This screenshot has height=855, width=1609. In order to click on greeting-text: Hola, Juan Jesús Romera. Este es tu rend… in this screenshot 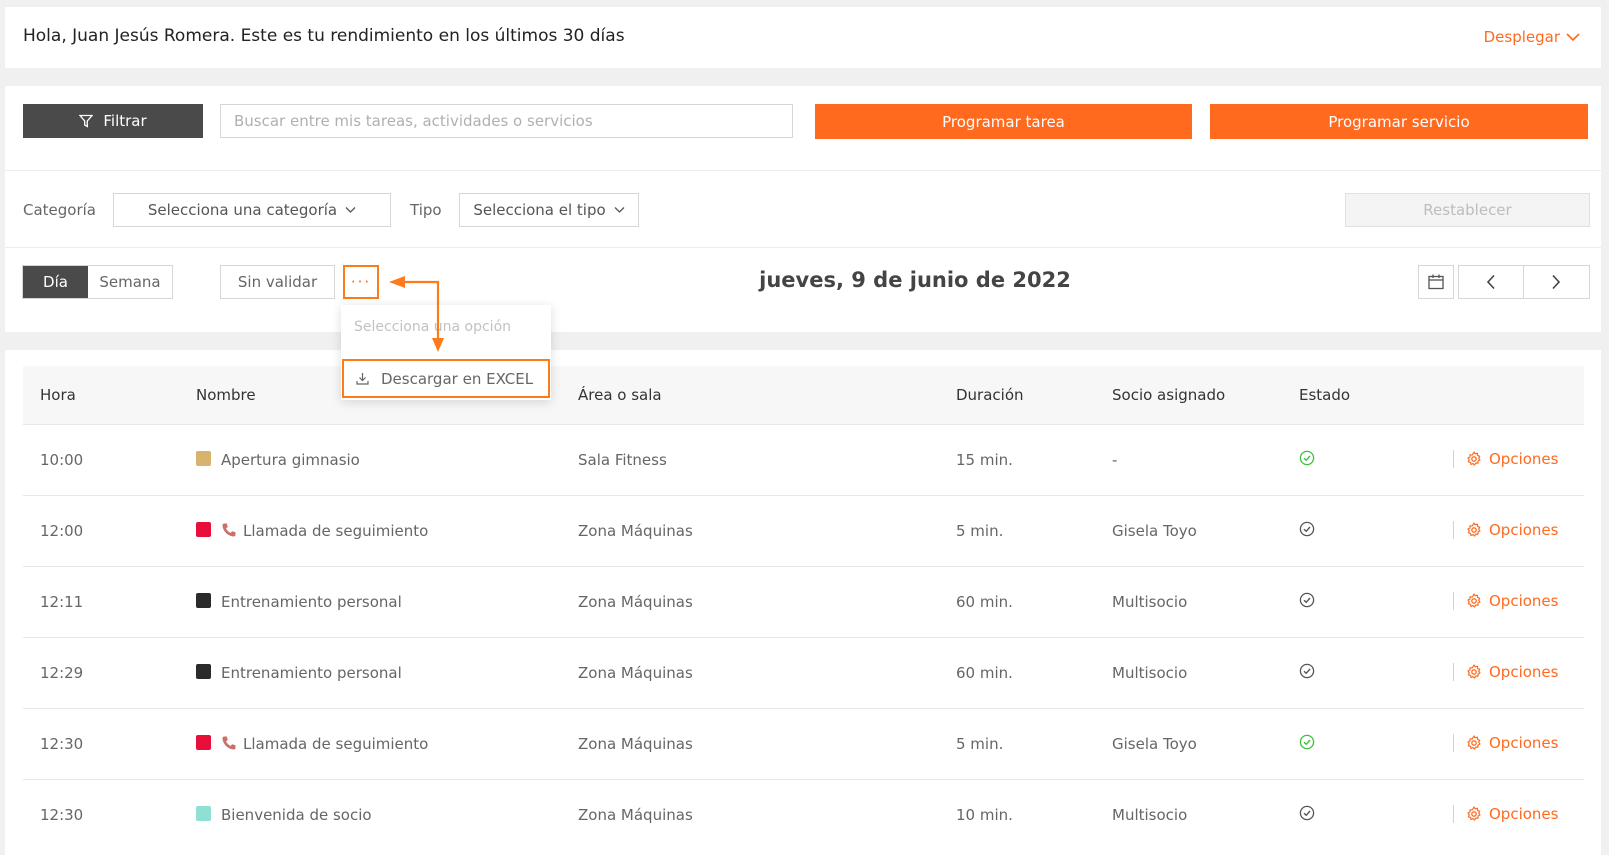, I will do `click(324, 36)`.